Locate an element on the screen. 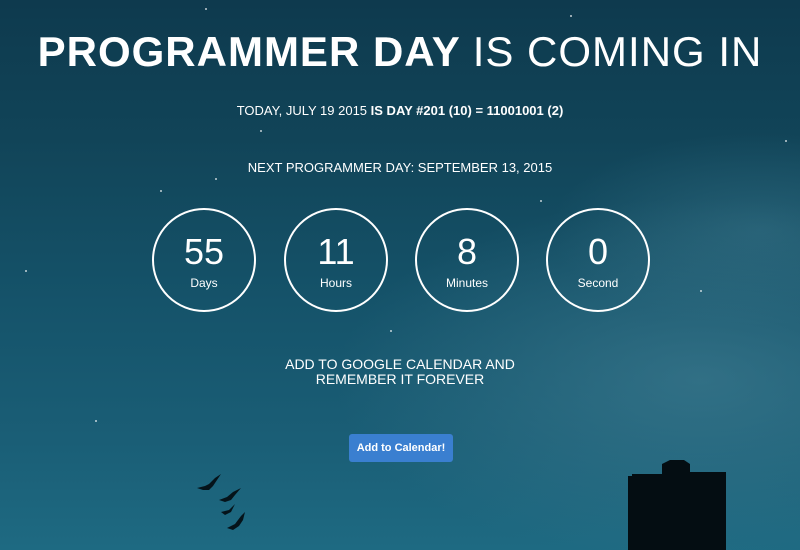 This screenshot has height=550, width=800. countdown-value: 0 is located at coordinates (598, 251).